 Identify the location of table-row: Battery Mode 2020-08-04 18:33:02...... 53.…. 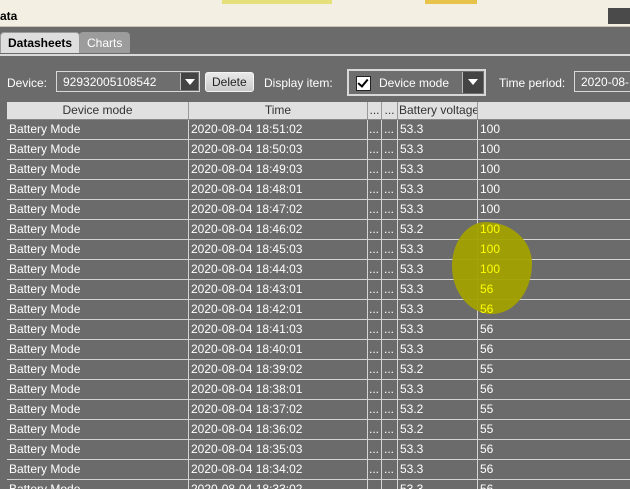
(318, 484).